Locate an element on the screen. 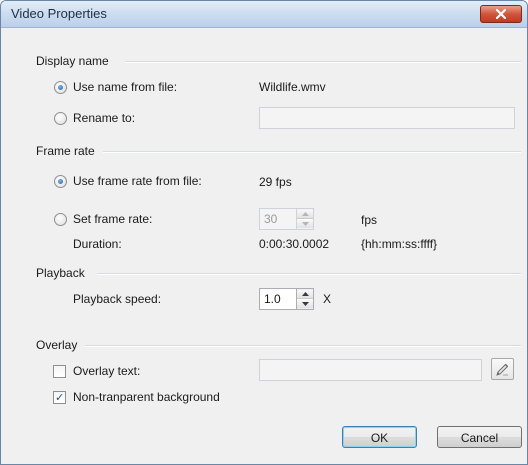 The height and width of the screenshot is (465, 528). overlay-group-label: Overlay is located at coordinates (57, 345).